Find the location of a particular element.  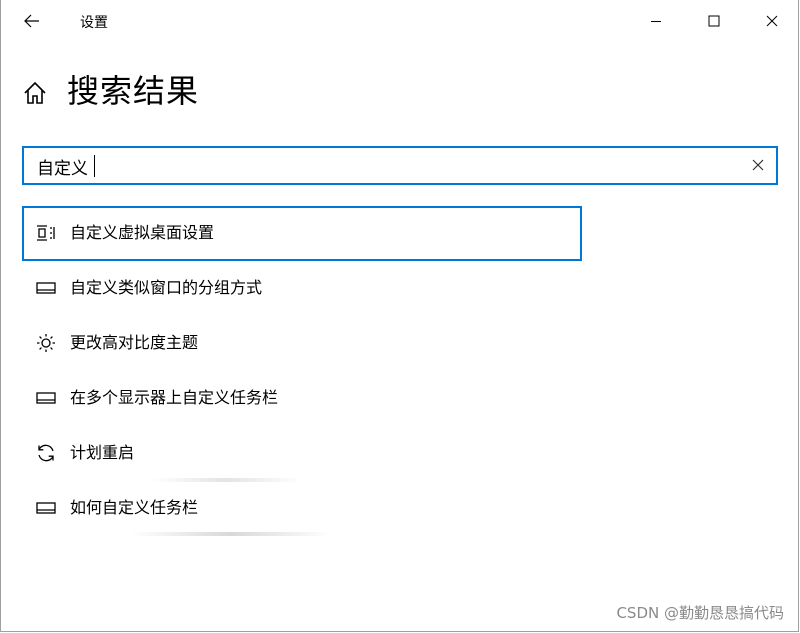

result-item-group-windows: 自定义类似窗口的分组方式 is located at coordinates (302, 288).